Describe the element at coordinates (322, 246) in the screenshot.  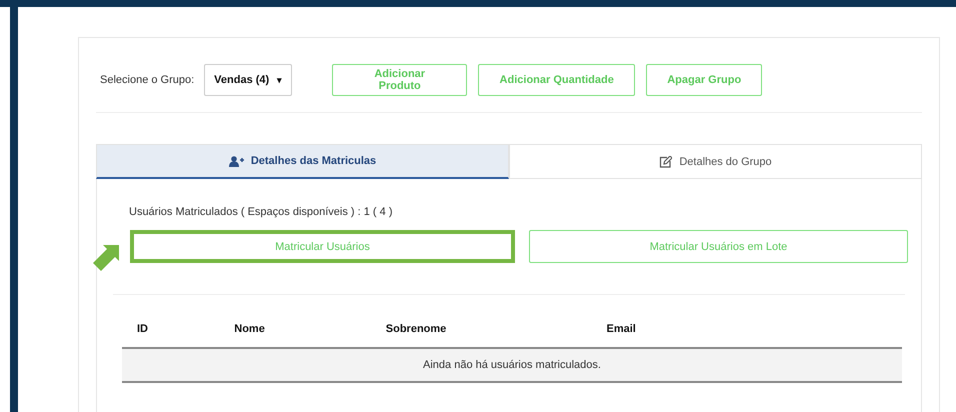
I see `enroll-button: Matricular Usuários` at that location.